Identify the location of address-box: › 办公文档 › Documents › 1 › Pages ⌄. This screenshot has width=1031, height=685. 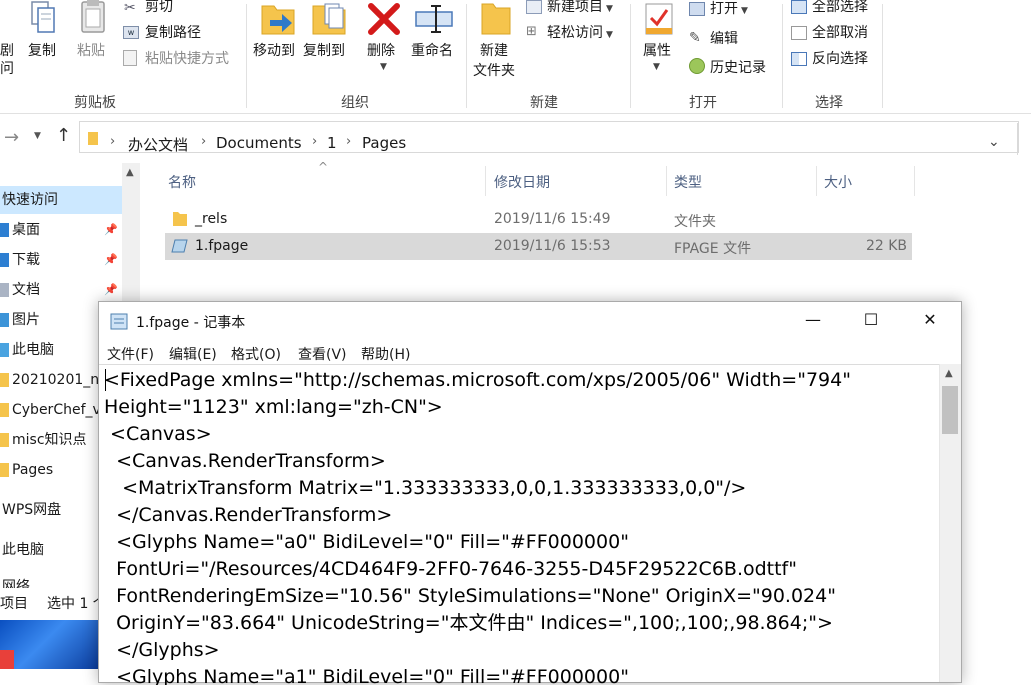
(549, 138).